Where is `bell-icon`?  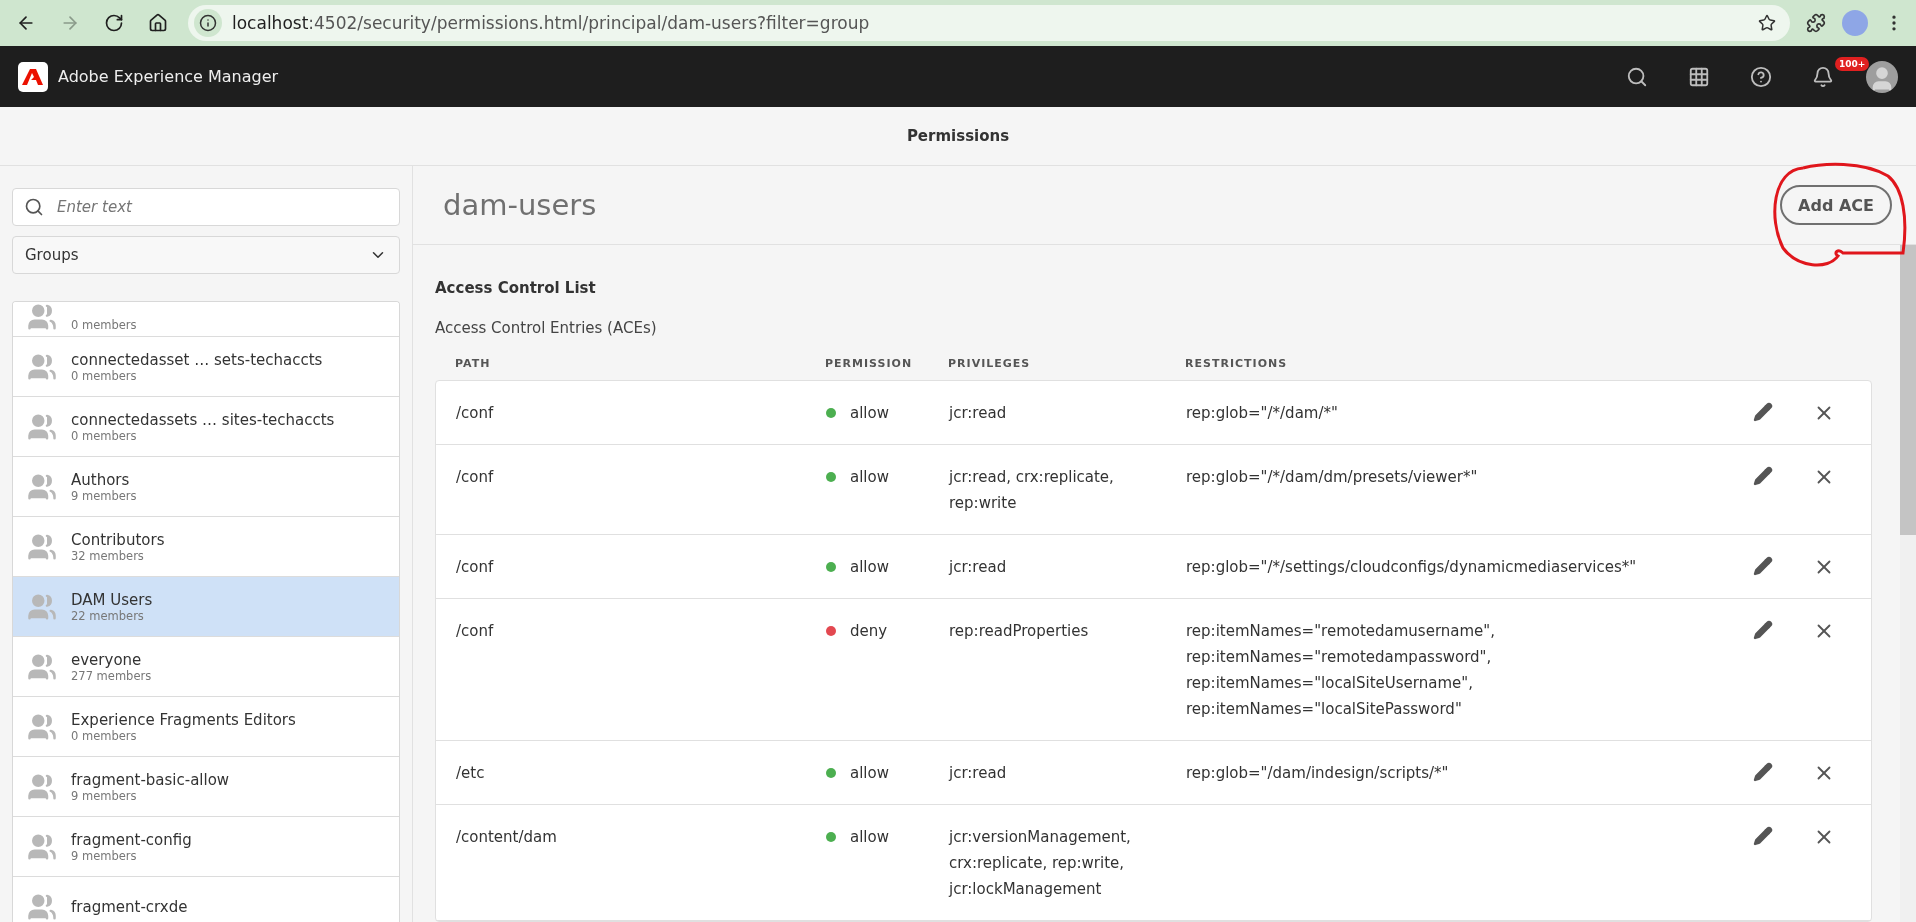
bell-icon is located at coordinates (1823, 76).